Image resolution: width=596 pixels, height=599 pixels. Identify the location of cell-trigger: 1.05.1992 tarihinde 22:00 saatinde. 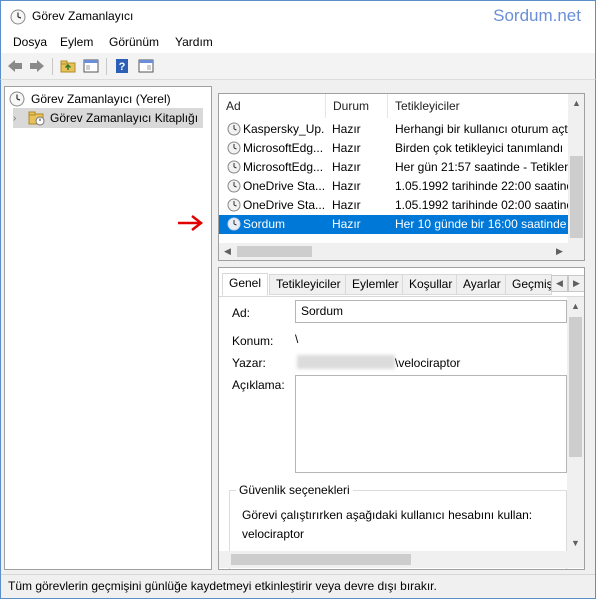
(481, 186).